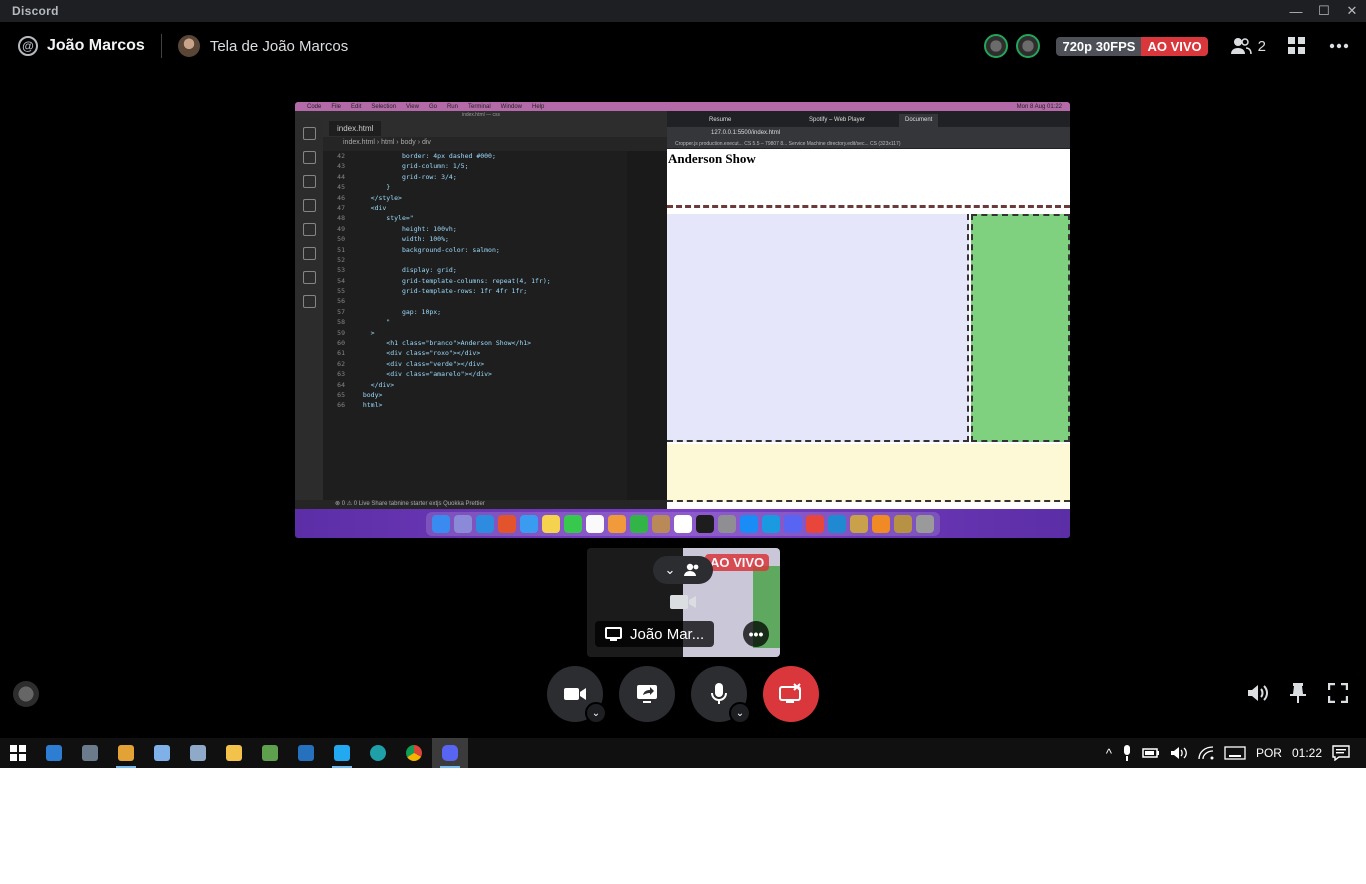  I want to click on code-text: </div>, so click(375, 384).